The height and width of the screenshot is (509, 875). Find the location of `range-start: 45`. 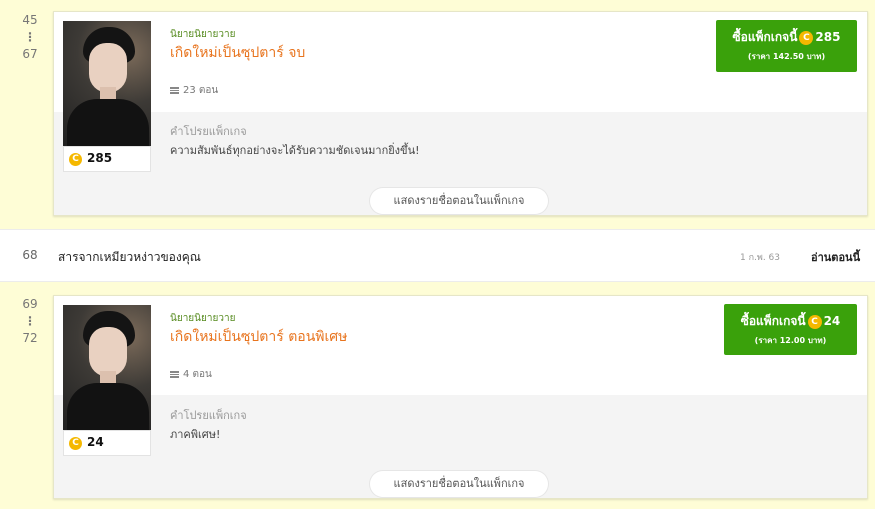

range-start: 45 is located at coordinates (30, 20).